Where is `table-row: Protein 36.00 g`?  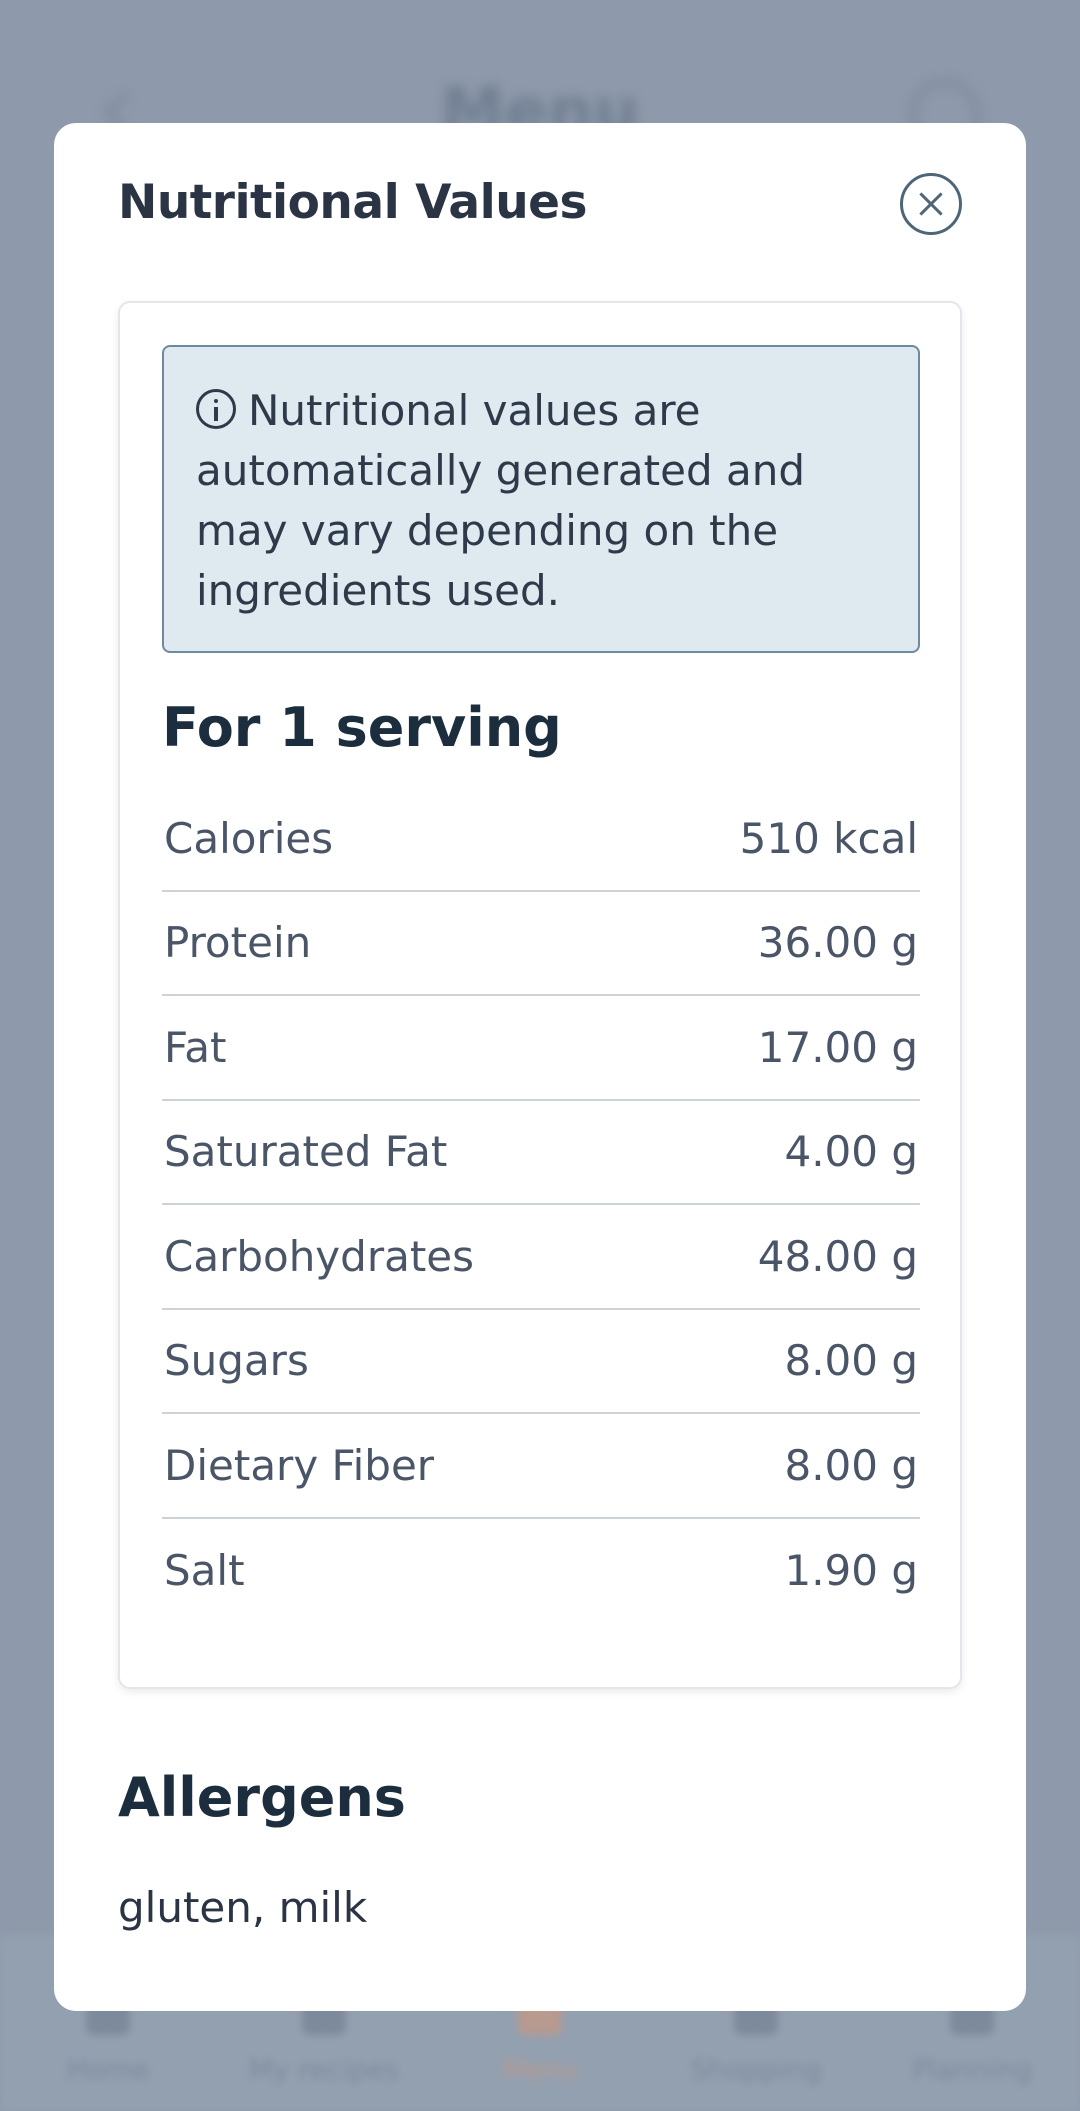
table-row: Protein 36.00 g is located at coordinates (541, 944).